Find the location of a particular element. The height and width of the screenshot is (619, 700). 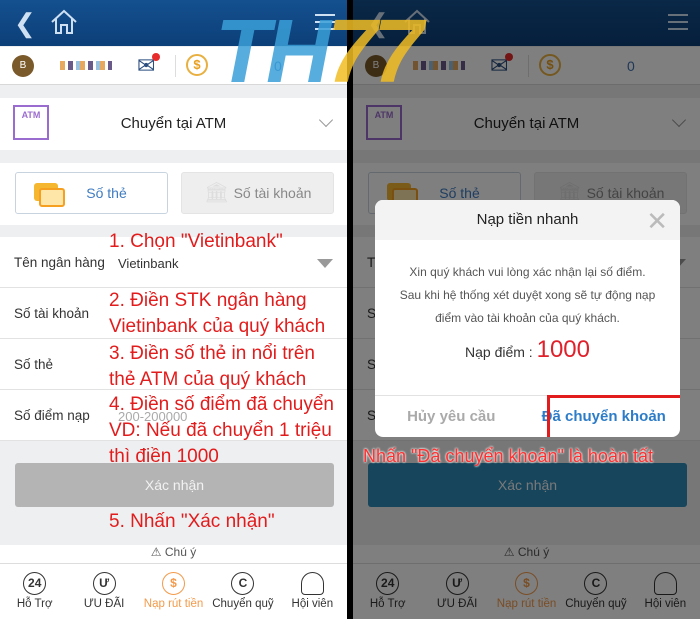

nav-transfer: C Chuyển quỹ is located at coordinates (242, 591).